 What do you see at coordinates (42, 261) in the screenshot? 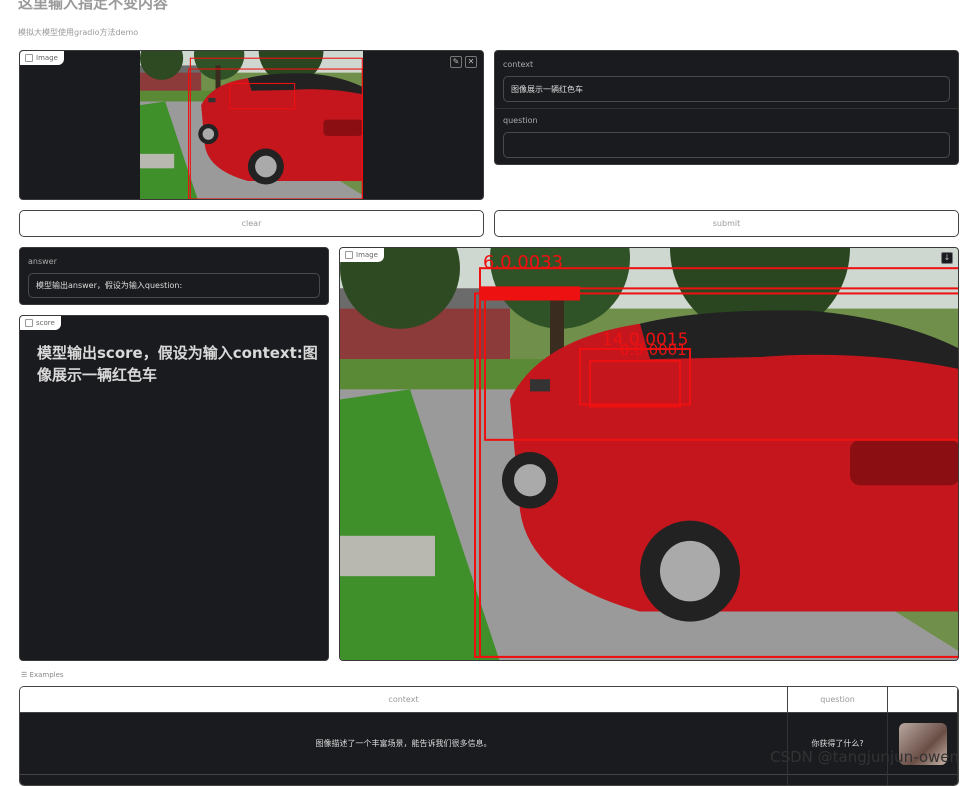
I see `answer-label: answer` at bounding box center [42, 261].